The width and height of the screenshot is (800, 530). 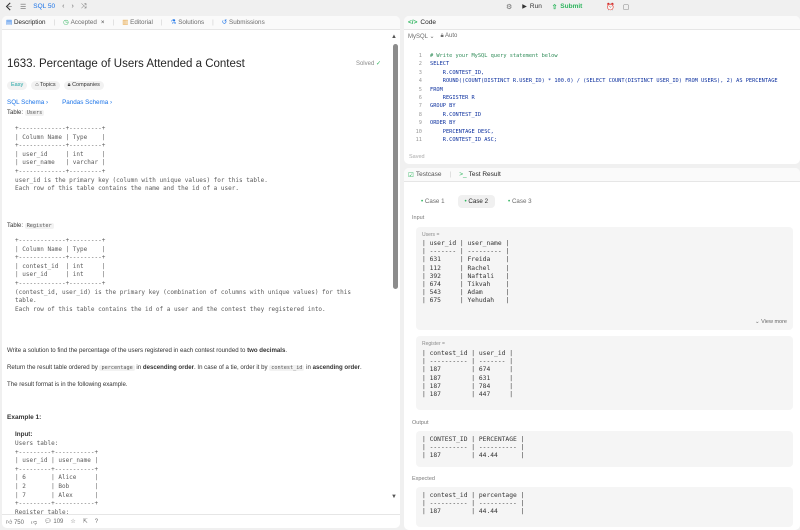 I want to click on close-icon: ×, so click(x=103, y=22).